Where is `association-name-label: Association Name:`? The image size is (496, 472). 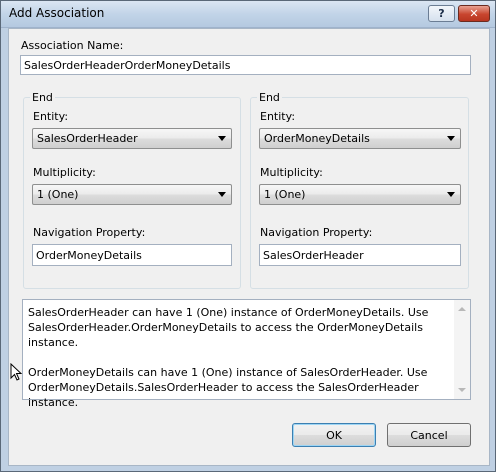 association-name-label: Association Name: is located at coordinates (72, 45).